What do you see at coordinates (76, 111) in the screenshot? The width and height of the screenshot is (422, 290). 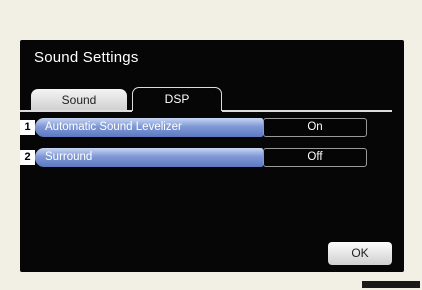 I see `tab-divider-left` at bounding box center [76, 111].